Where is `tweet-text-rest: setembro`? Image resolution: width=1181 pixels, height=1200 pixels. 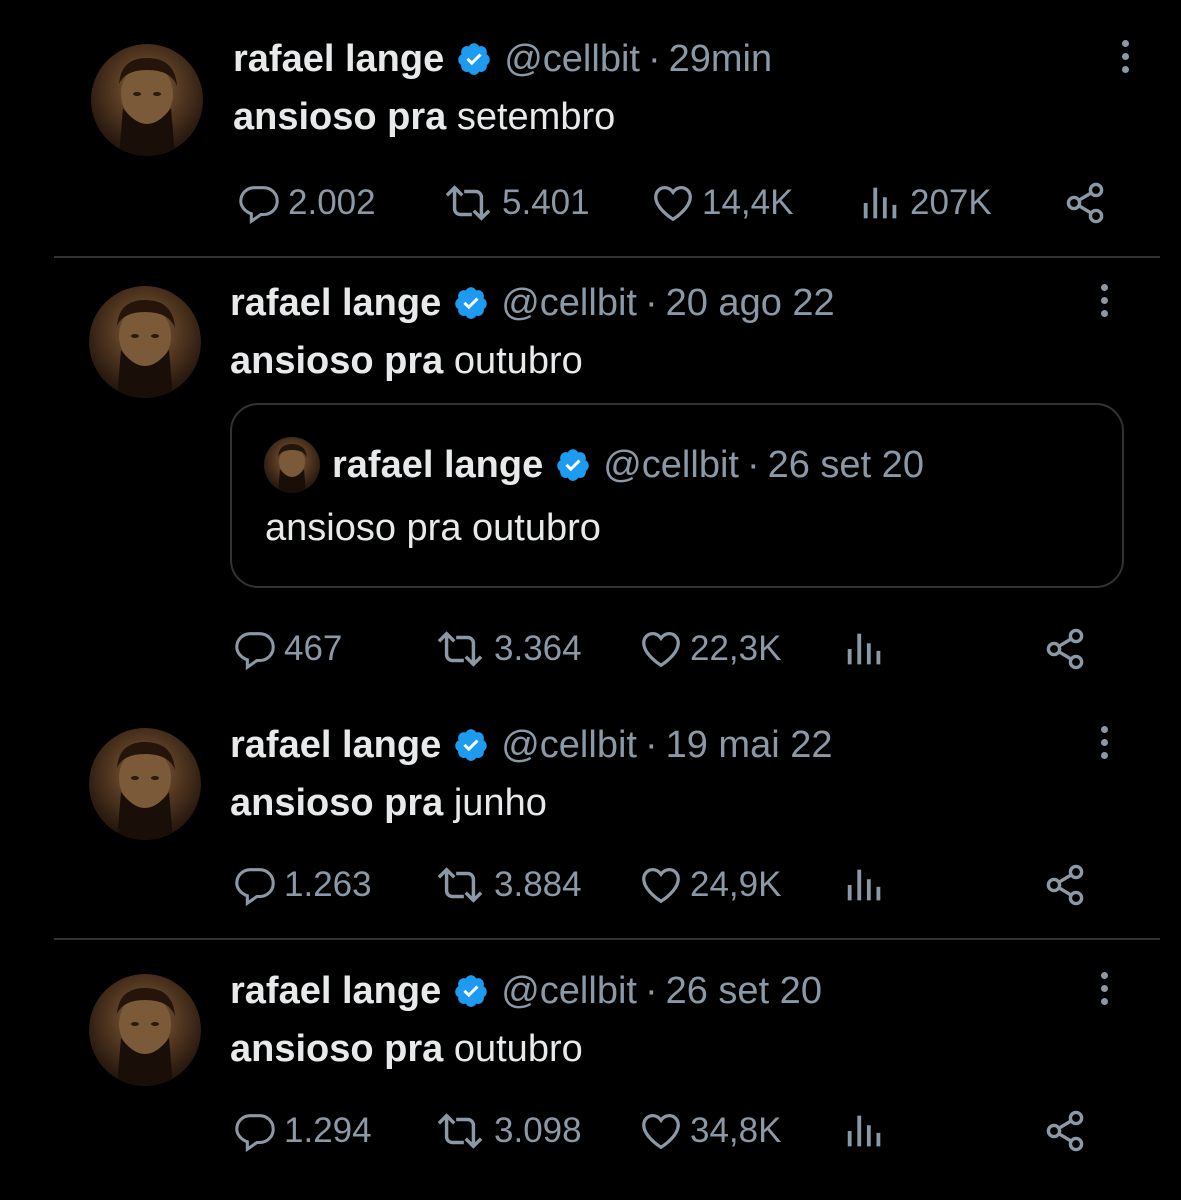 tweet-text-rest: setembro is located at coordinates (531, 117).